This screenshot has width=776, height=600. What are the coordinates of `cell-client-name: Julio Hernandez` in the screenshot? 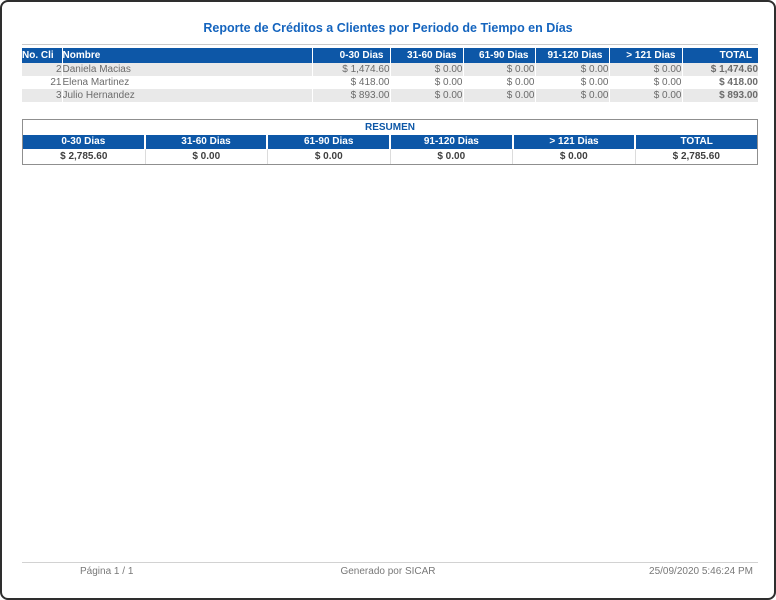 It's located at (187, 95).